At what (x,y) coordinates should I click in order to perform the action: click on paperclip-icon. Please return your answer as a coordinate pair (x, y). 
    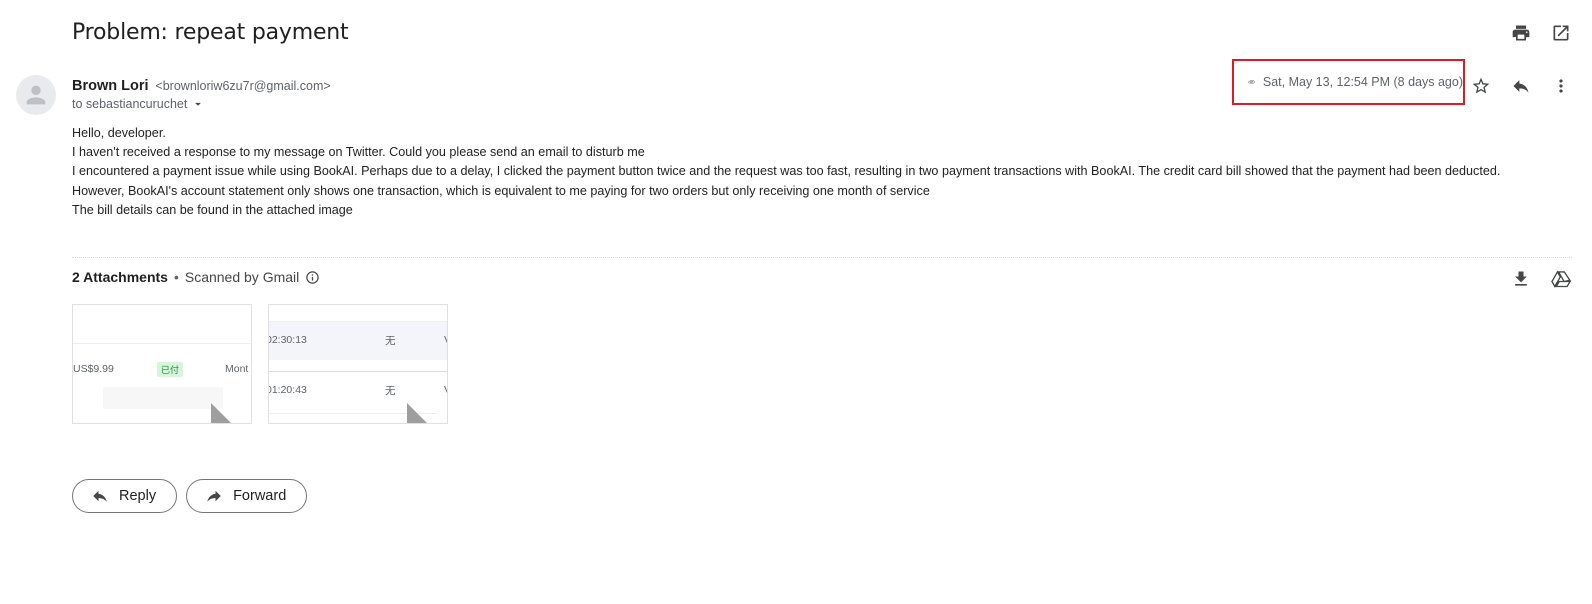
    Looking at the image, I should click on (1251, 82).